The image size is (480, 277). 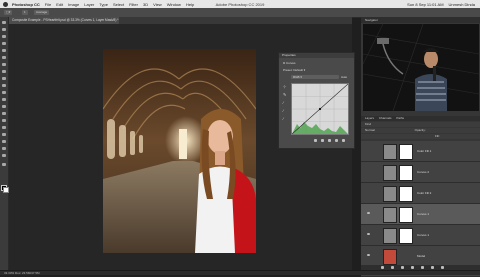 I want to click on gray-point-eyedropper-icon: ⁄, so click(x=285, y=111).